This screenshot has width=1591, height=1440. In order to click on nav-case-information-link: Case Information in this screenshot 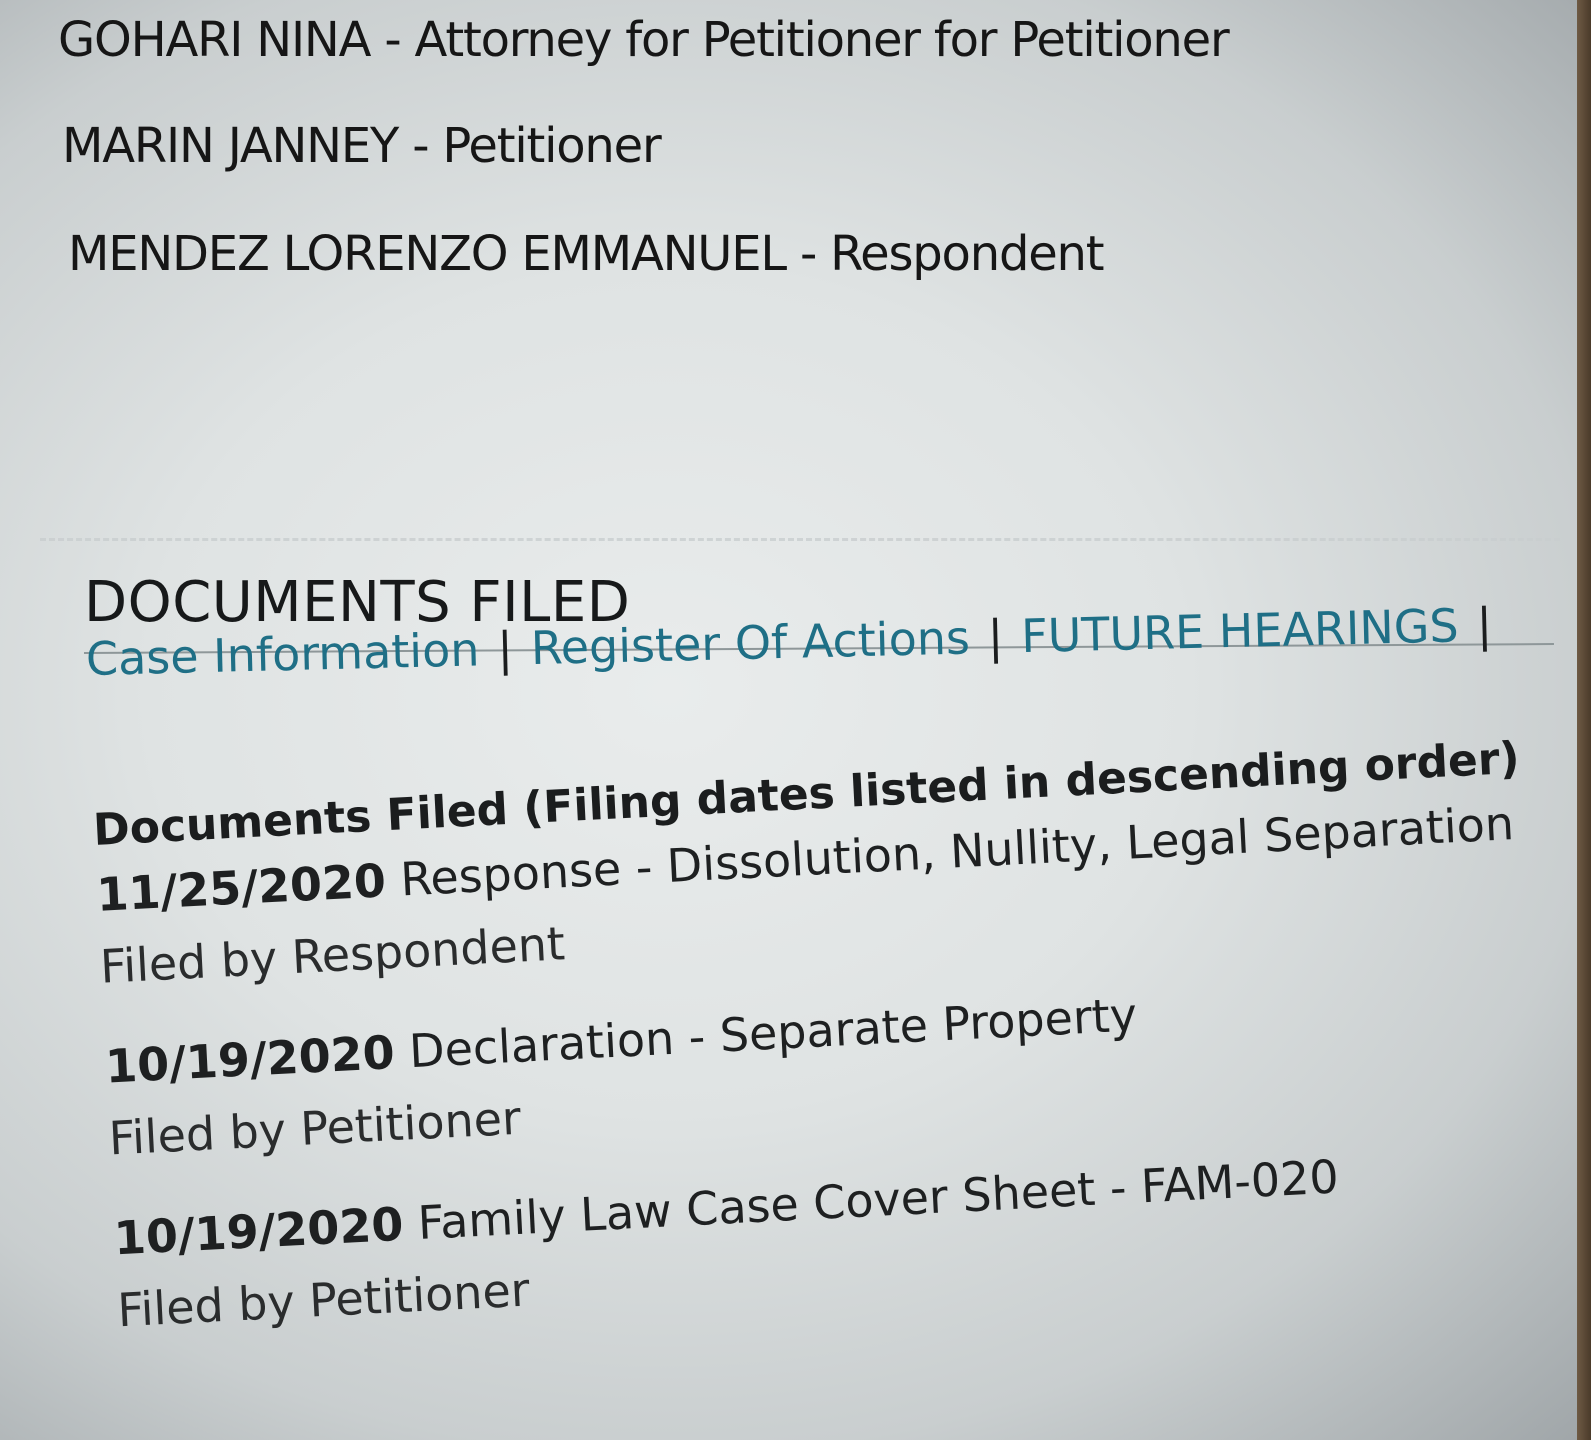, I will do `click(282, 654)`.